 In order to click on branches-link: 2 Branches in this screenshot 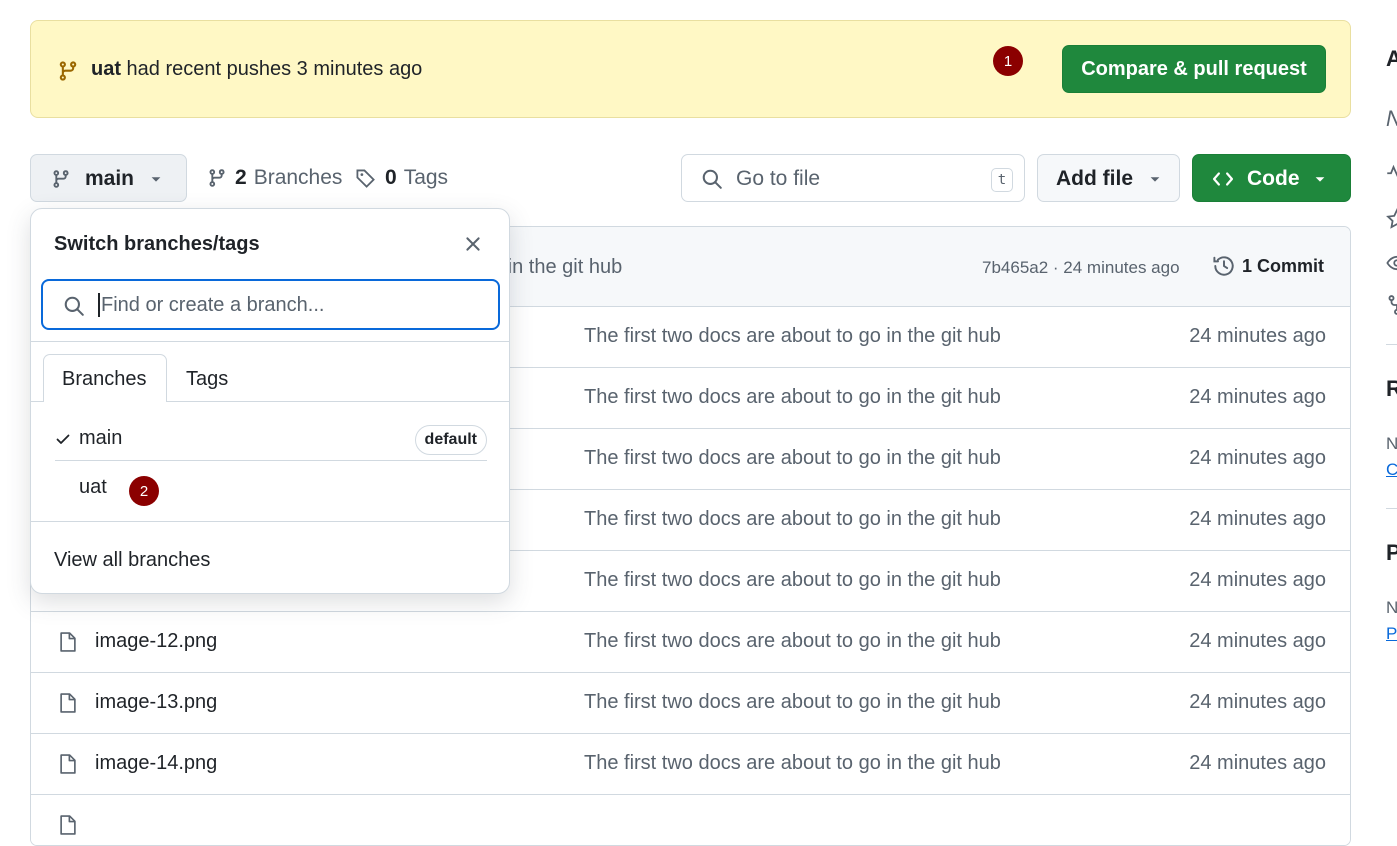, I will do `click(274, 178)`.